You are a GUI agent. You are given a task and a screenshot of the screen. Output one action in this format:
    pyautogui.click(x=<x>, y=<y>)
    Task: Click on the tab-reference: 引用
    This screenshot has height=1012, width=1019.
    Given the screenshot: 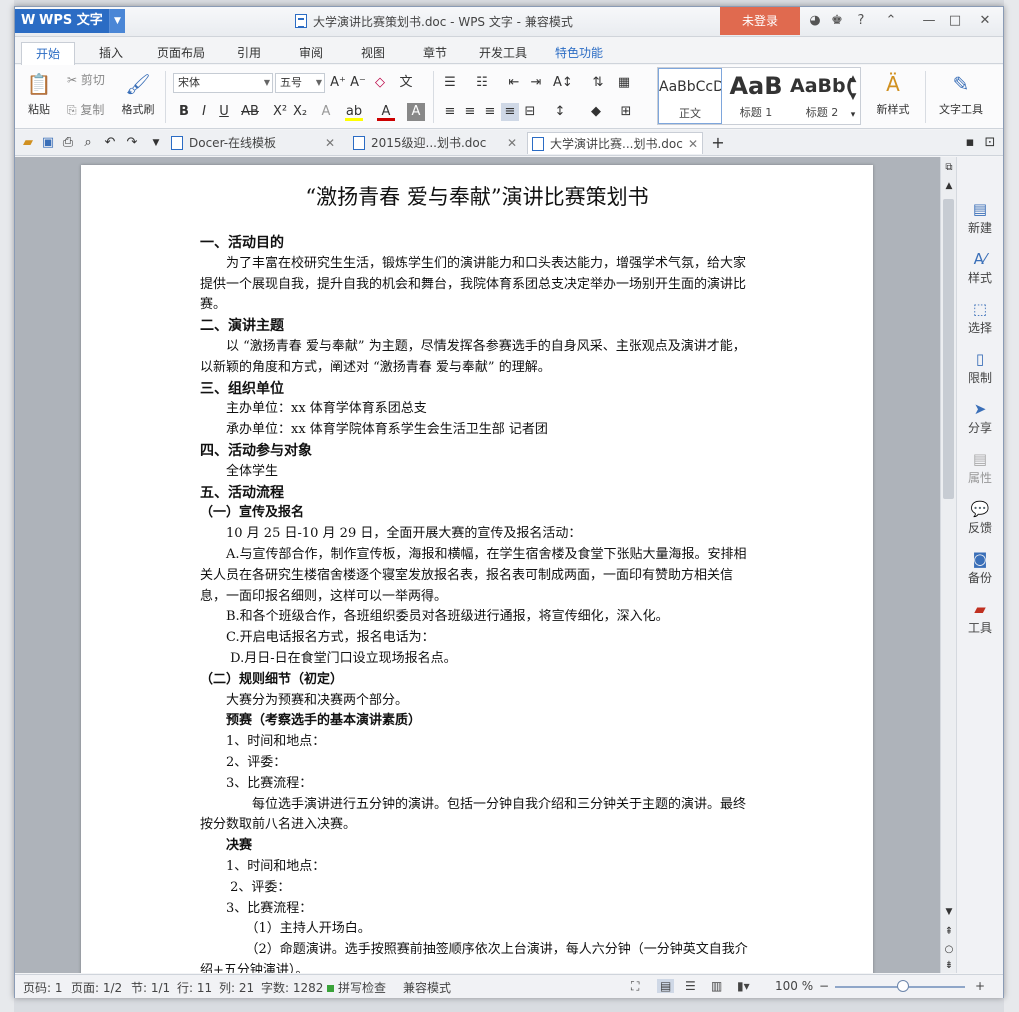 What is the action you would take?
    pyautogui.click(x=249, y=53)
    